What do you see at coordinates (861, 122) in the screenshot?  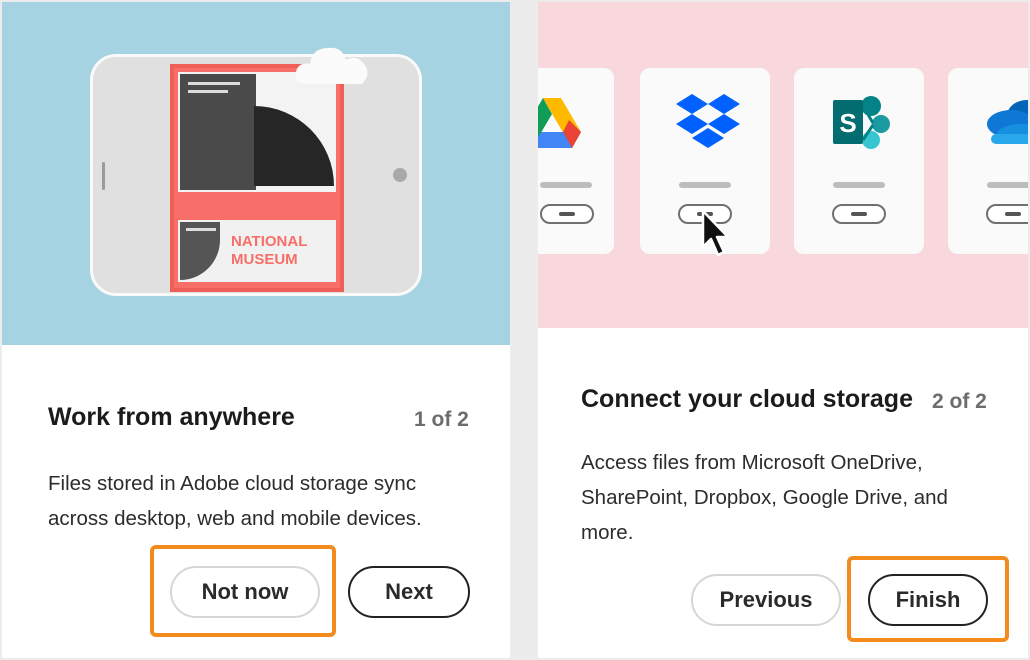 I see `sharepoint-icon: S` at bounding box center [861, 122].